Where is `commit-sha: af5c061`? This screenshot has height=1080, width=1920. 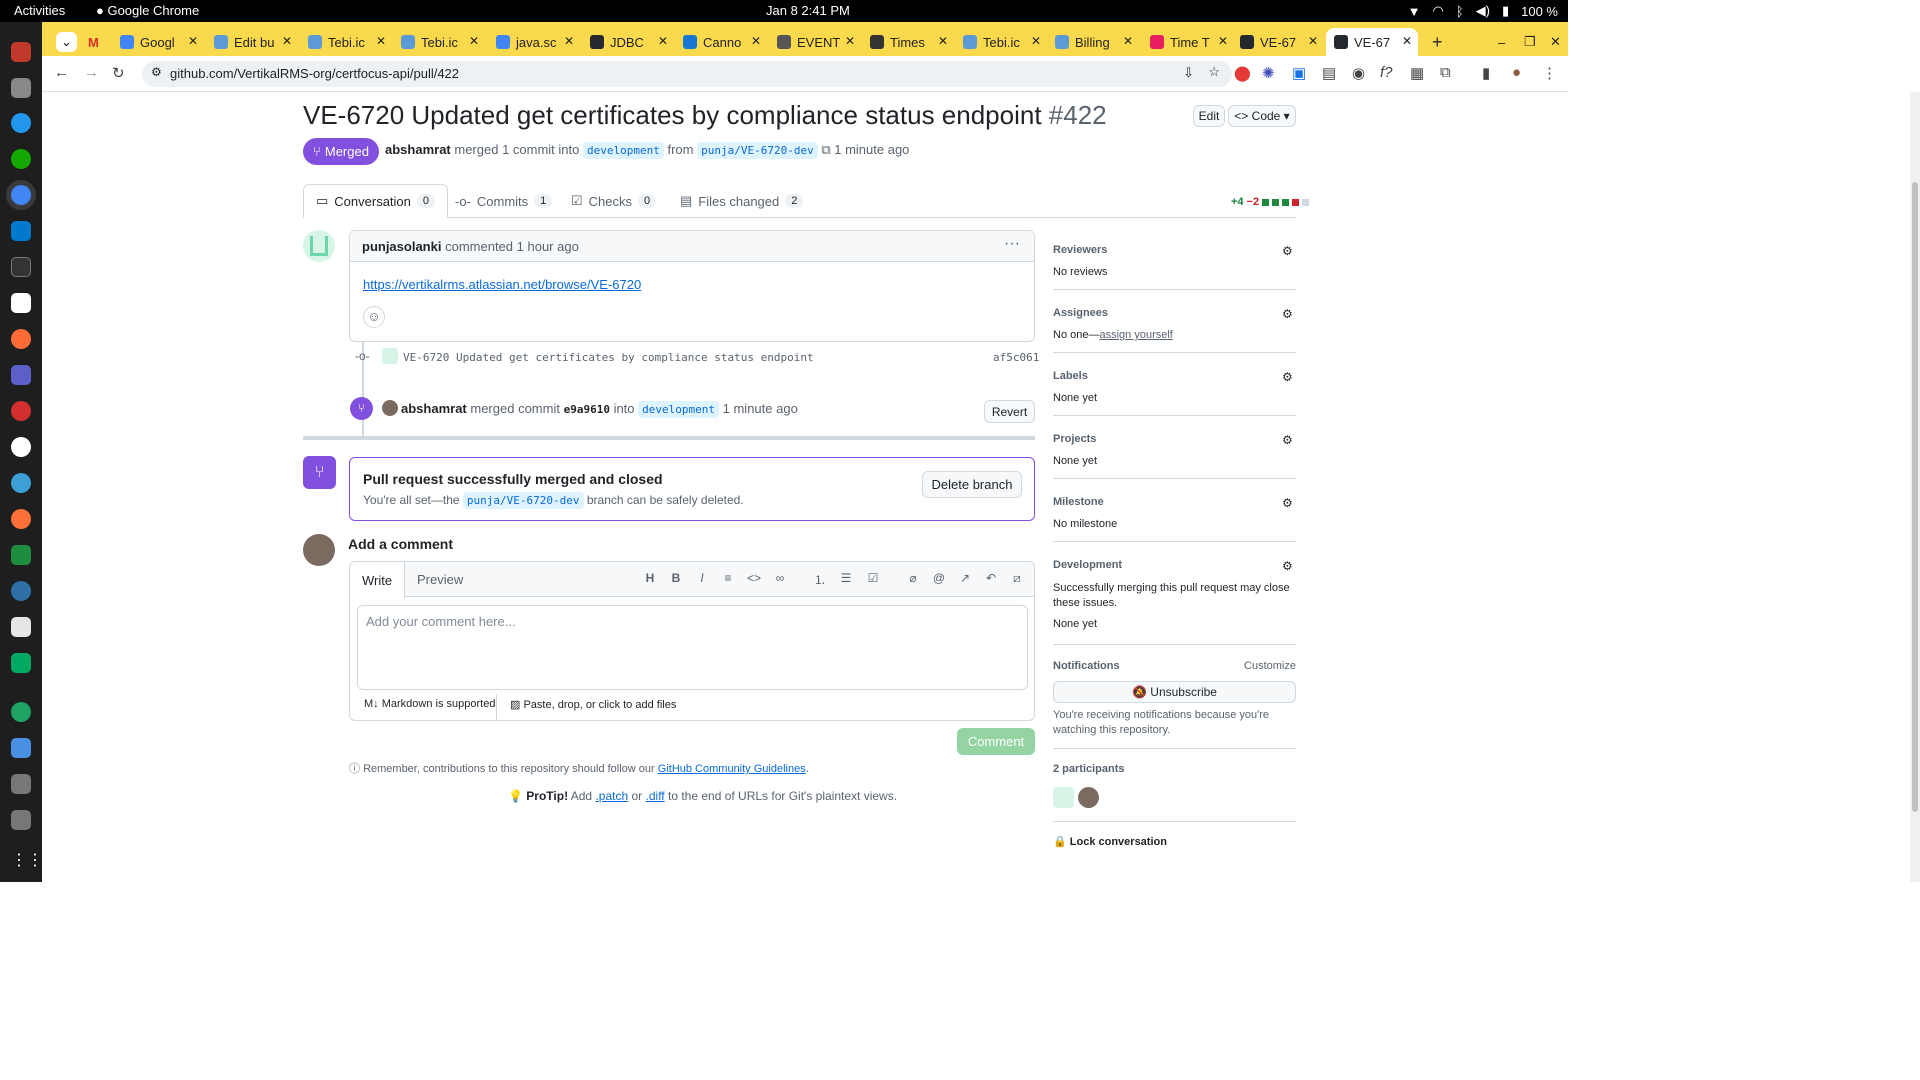 commit-sha: af5c061 is located at coordinates (1016, 357).